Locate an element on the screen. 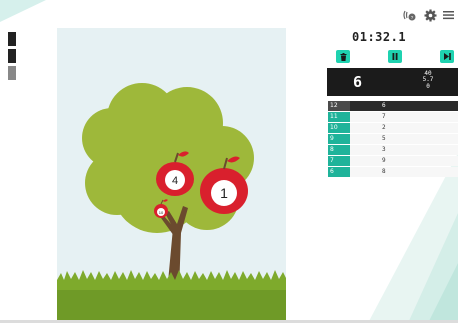  row-index: 12 is located at coordinates (339, 106).